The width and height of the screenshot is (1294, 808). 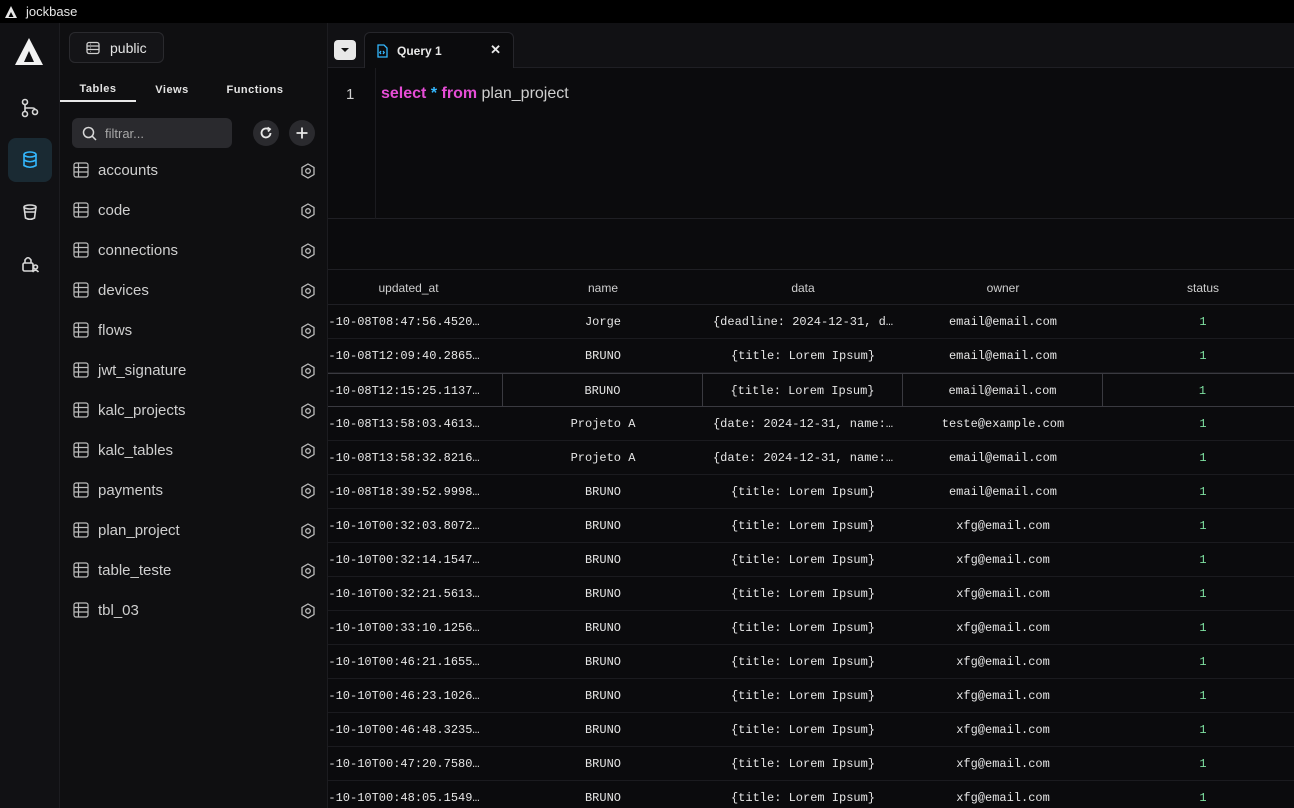 I want to click on sidebar-table-item: payments, so click(x=194, y=491).